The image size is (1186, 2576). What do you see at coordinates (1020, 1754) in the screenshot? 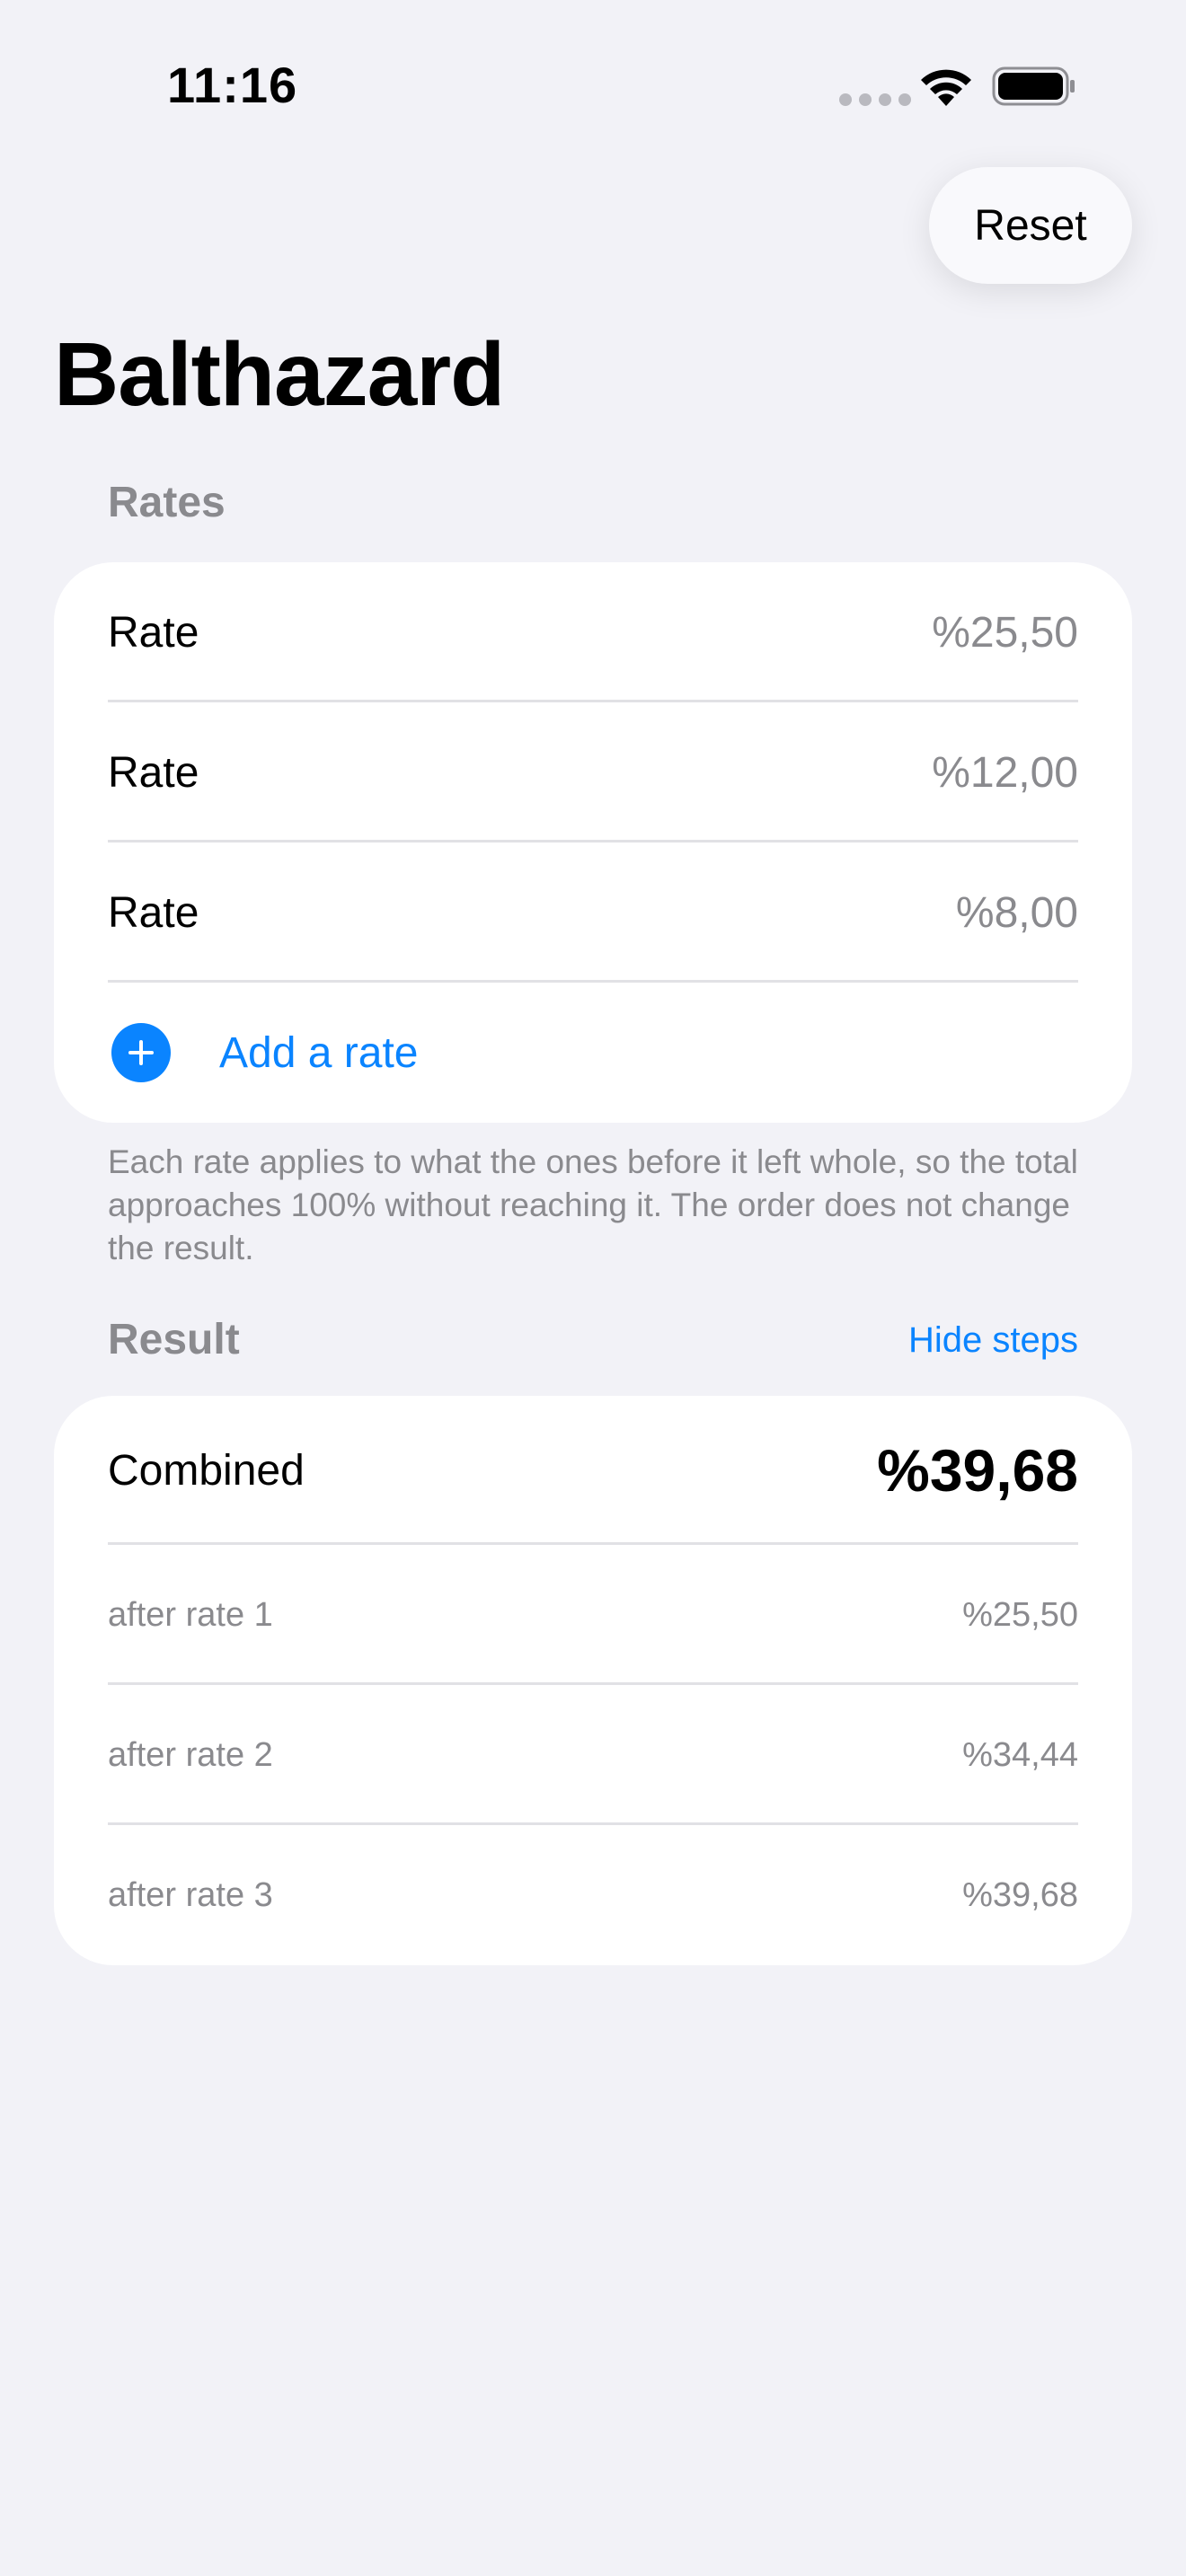
I see `step-value: %34,44` at bounding box center [1020, 1754].